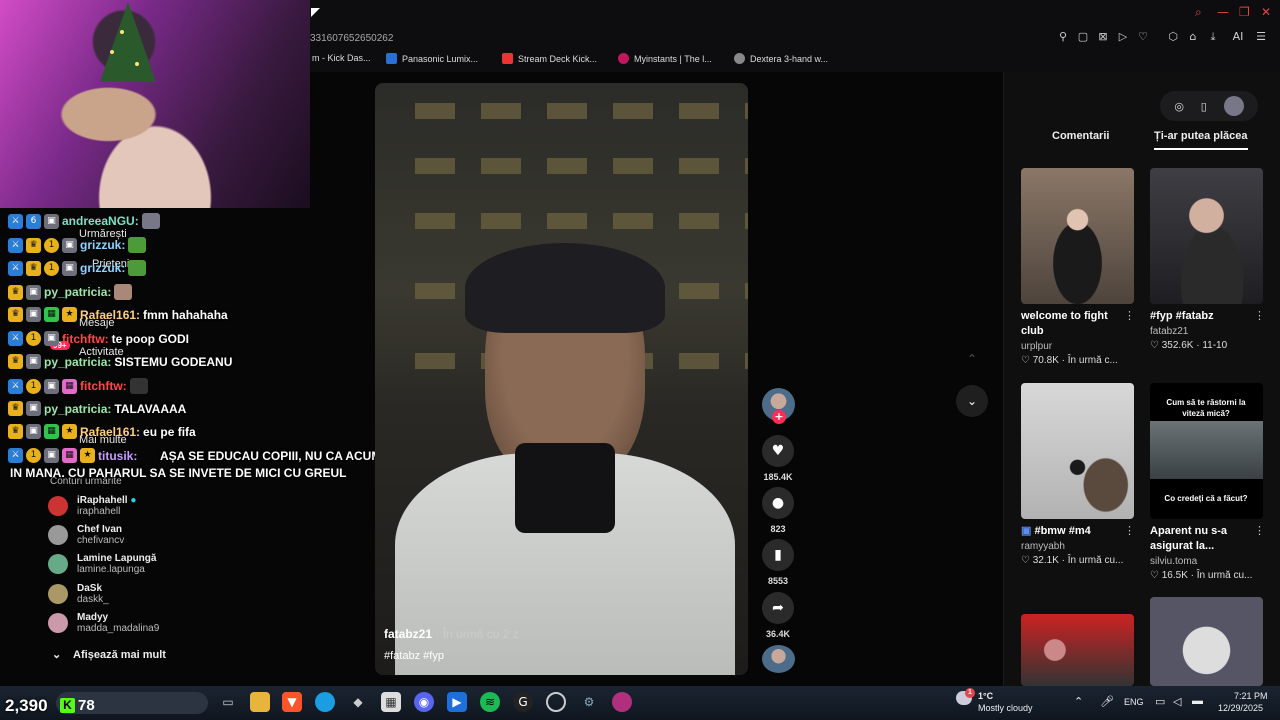 This screenshot has width=1280, height=720. What do you see at coordinates (1005, 708) in the screenshot?
I see `weather-text: Mostly cloudy` at bounding box center [1005, 708].